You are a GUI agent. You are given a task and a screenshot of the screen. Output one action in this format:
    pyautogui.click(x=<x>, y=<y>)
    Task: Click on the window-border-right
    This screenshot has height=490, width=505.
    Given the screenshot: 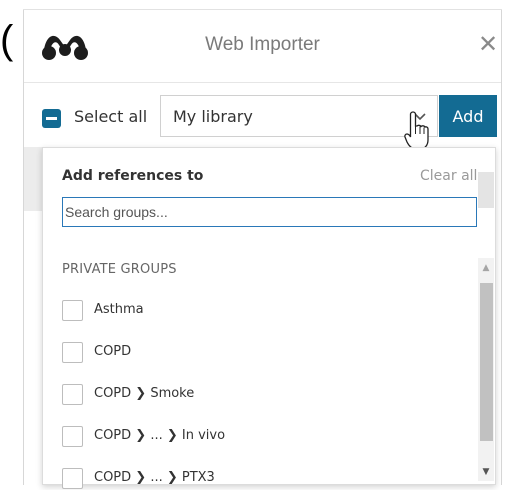 What is the action you would take?
    pyautogui.click(x=501, y=247)
    